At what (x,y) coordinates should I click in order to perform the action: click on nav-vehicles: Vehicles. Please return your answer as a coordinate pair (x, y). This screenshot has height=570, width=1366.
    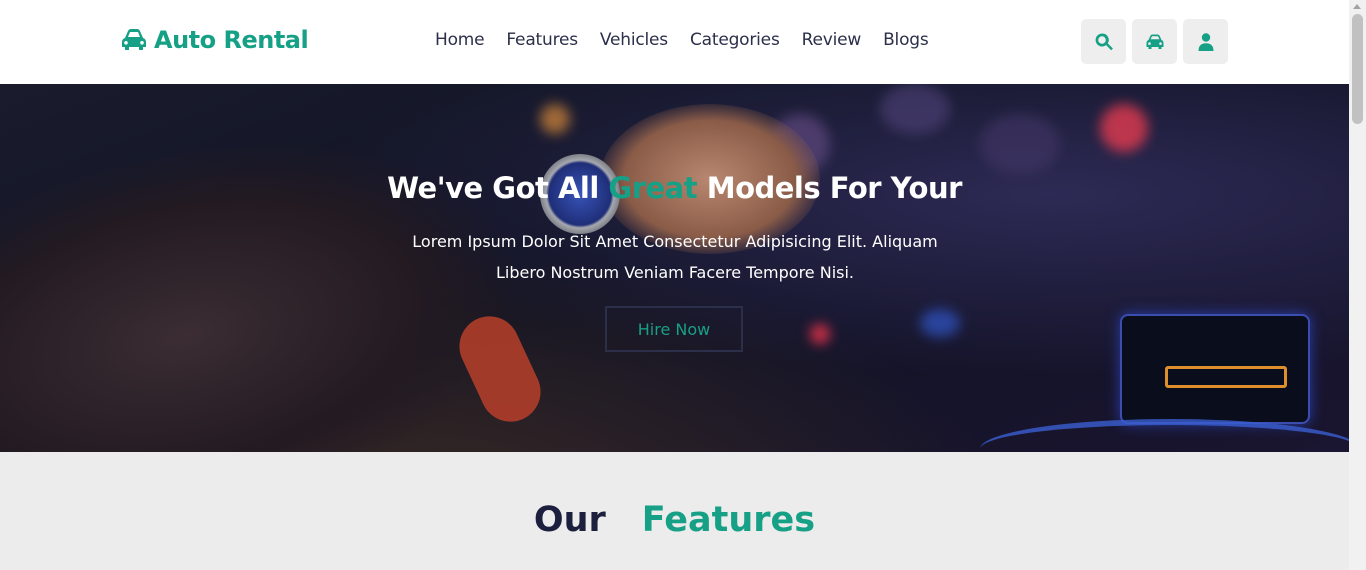
    Looking at the image, I should click on (634, 40).